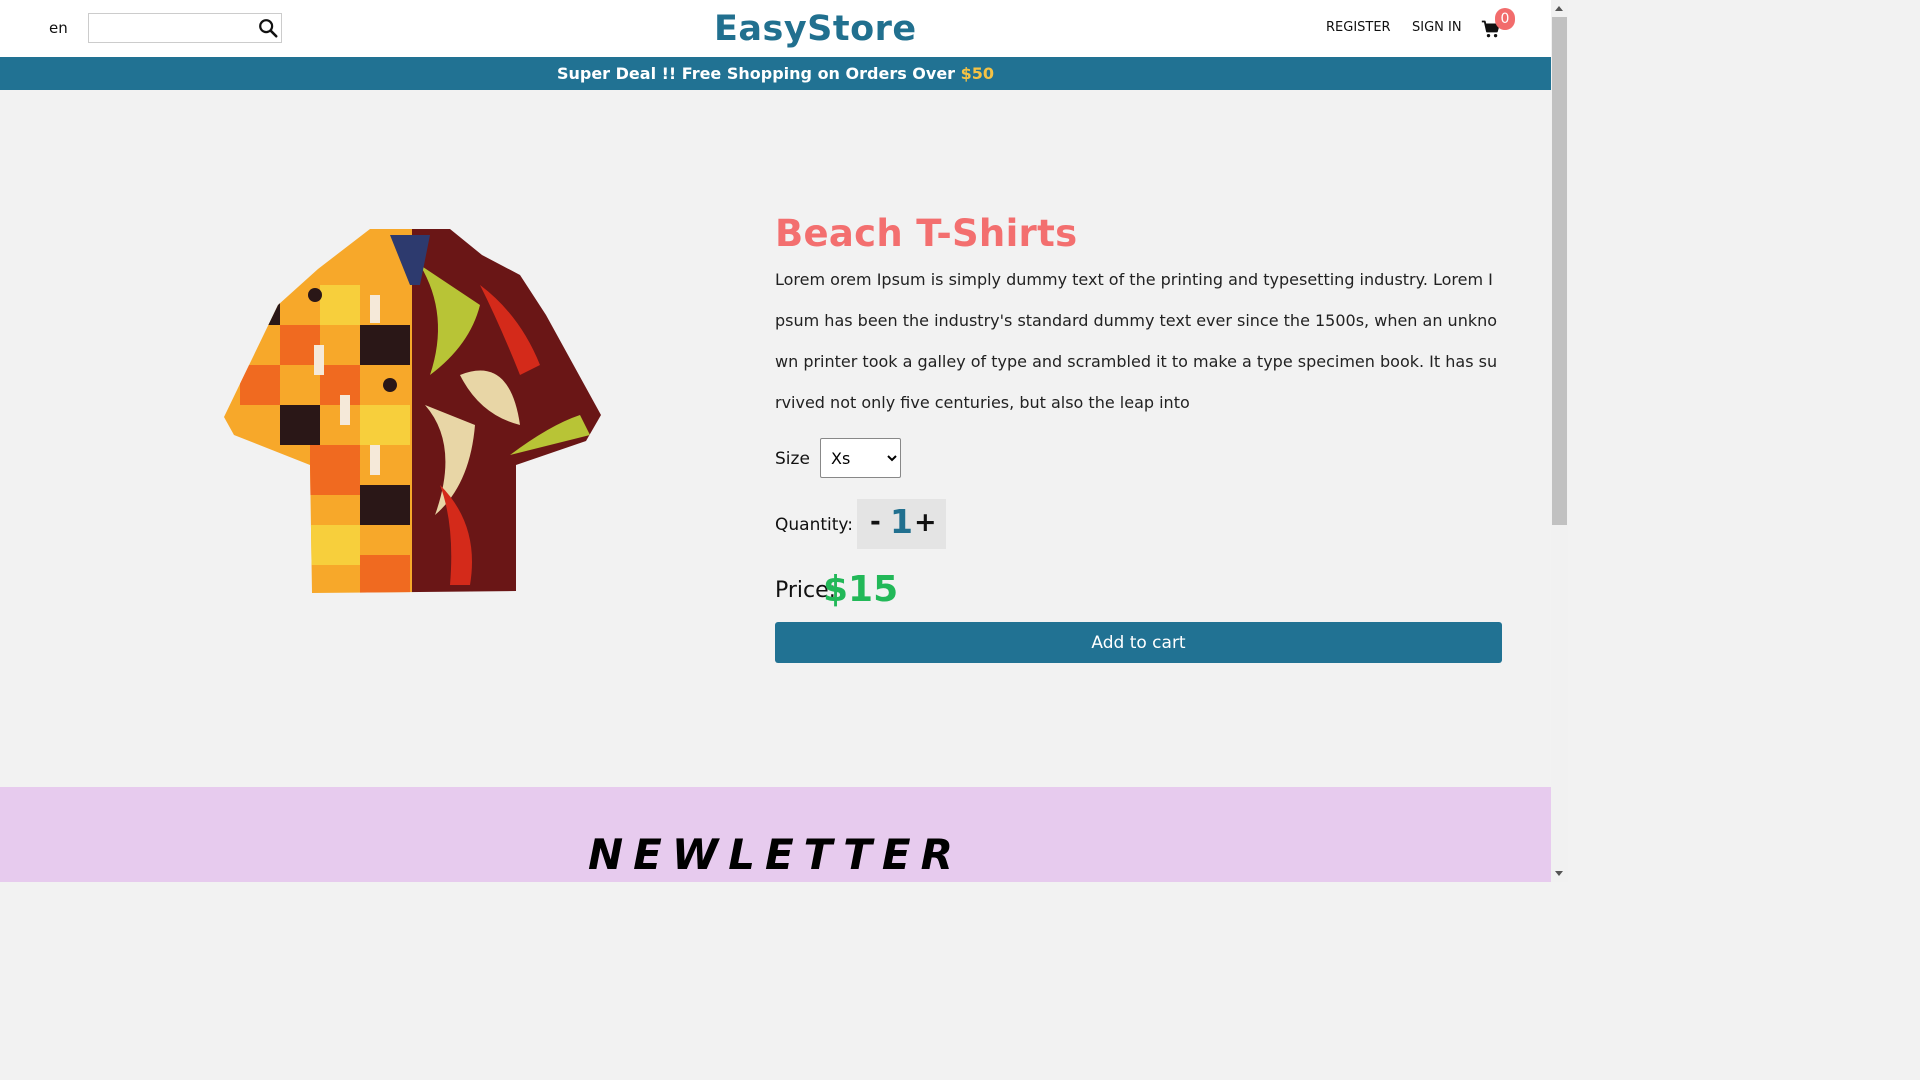  Describe the element at coordinates (1559, 8) in the screenshot. I see `scroll-up-arrow-icon` at that location.